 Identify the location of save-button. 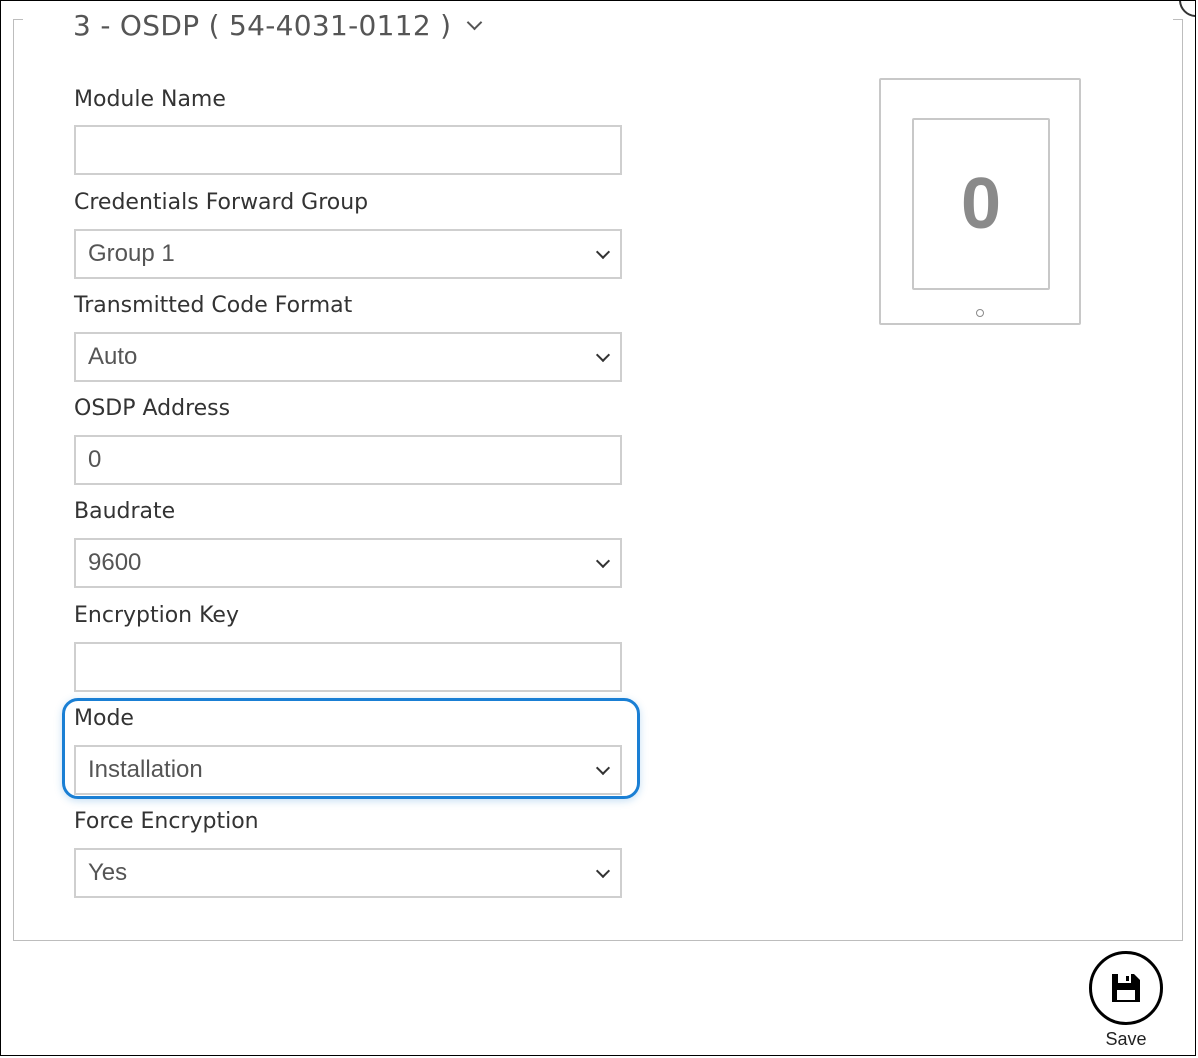
(1126, 988).